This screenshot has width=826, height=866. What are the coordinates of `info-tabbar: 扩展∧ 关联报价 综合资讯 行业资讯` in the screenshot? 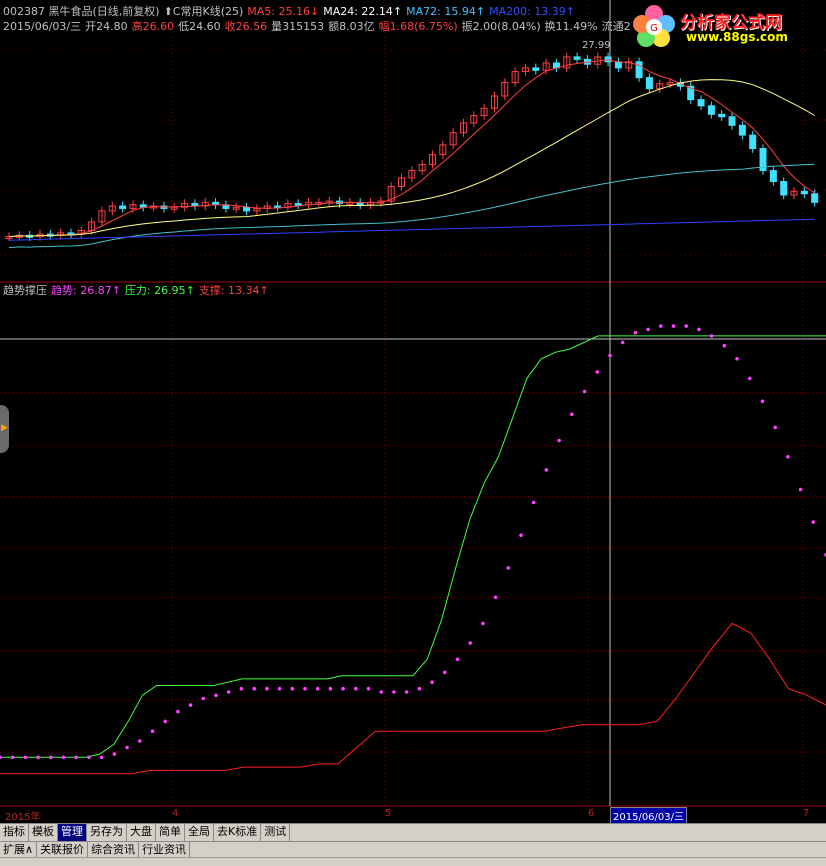 It's located at (413, 849).